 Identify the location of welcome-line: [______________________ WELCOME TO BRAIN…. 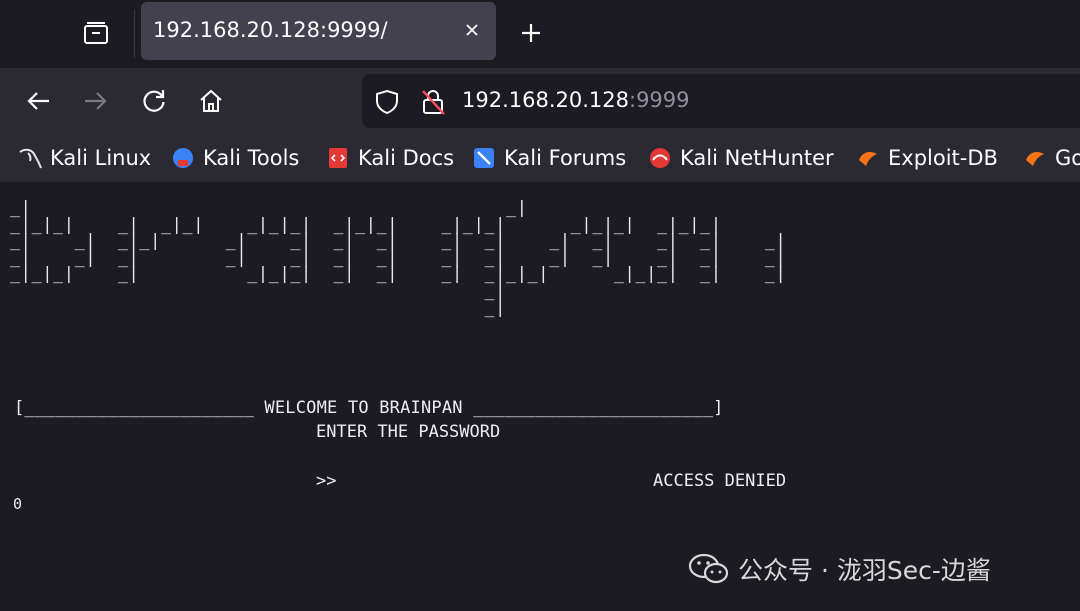
(369, 408).